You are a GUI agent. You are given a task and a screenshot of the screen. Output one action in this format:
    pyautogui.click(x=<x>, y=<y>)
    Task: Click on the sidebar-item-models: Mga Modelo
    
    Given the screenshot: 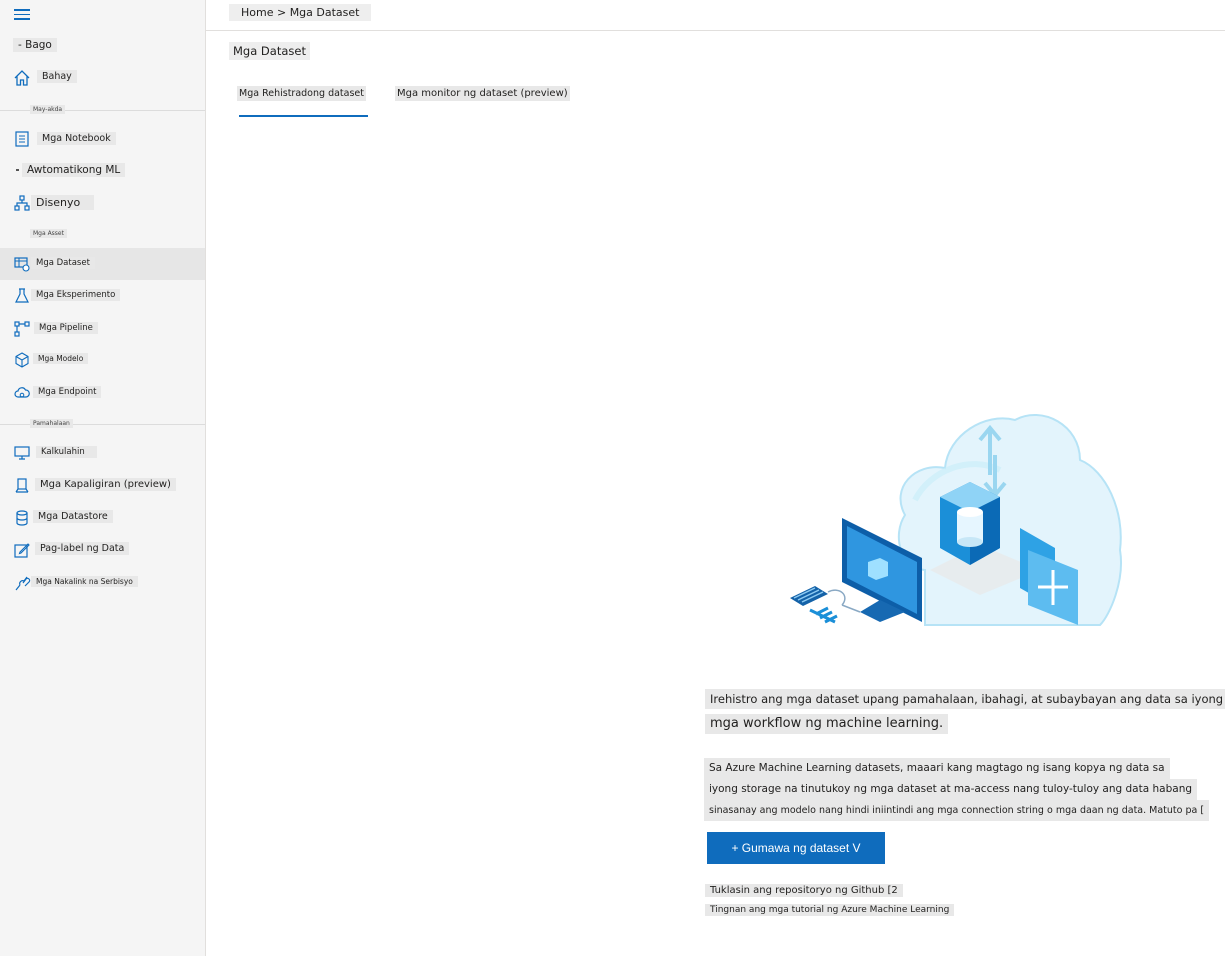 What is the action you would take?
    pyautogui.click(x=102, y=360)
    